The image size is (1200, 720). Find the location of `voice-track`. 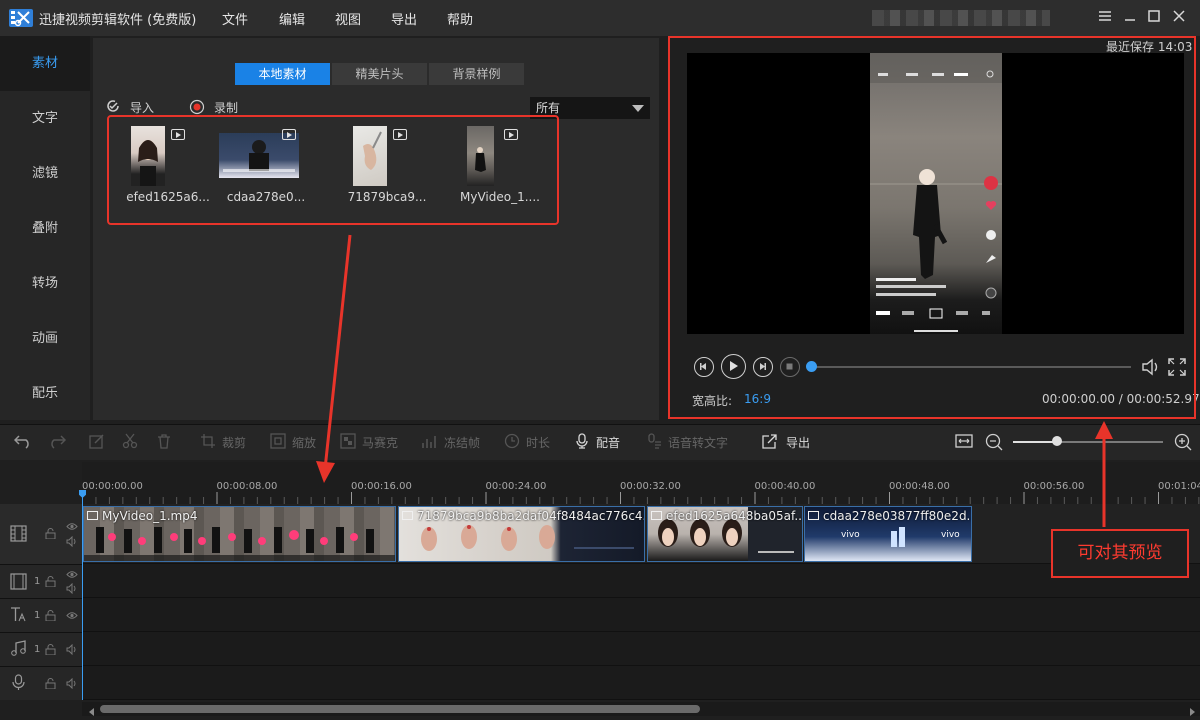

voice-track is located at coordinates (641, 683).